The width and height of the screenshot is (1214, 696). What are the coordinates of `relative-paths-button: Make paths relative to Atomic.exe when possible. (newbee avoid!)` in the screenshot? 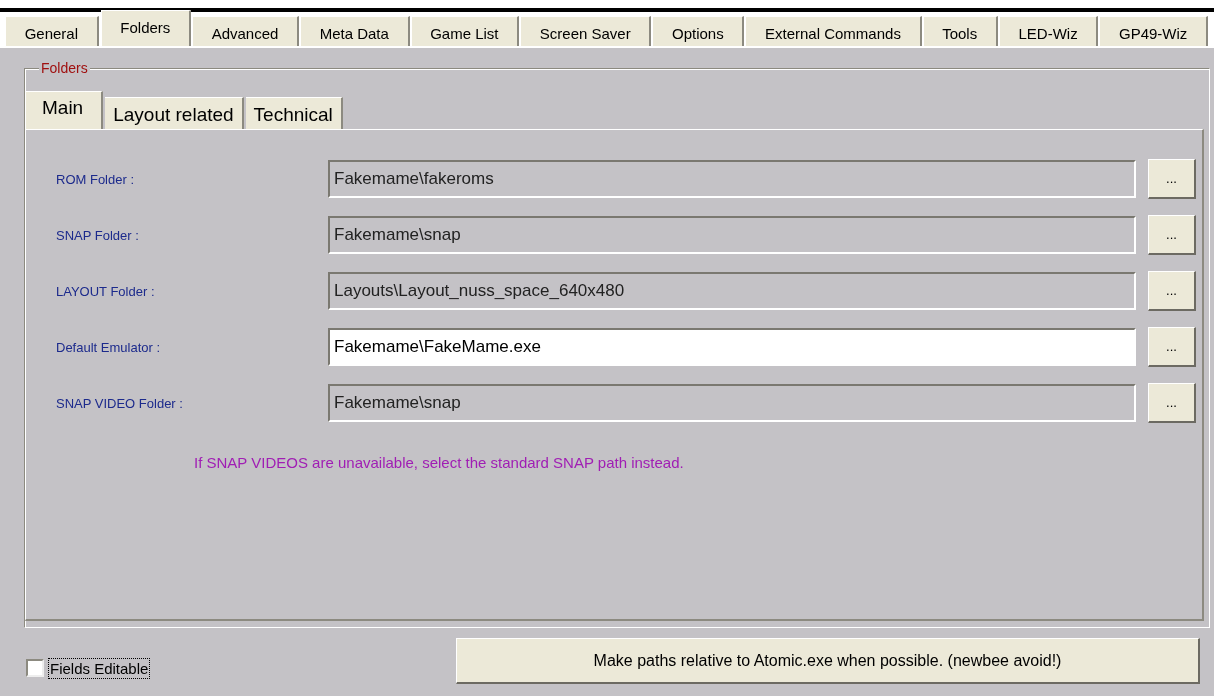 It's located at (828, 661).